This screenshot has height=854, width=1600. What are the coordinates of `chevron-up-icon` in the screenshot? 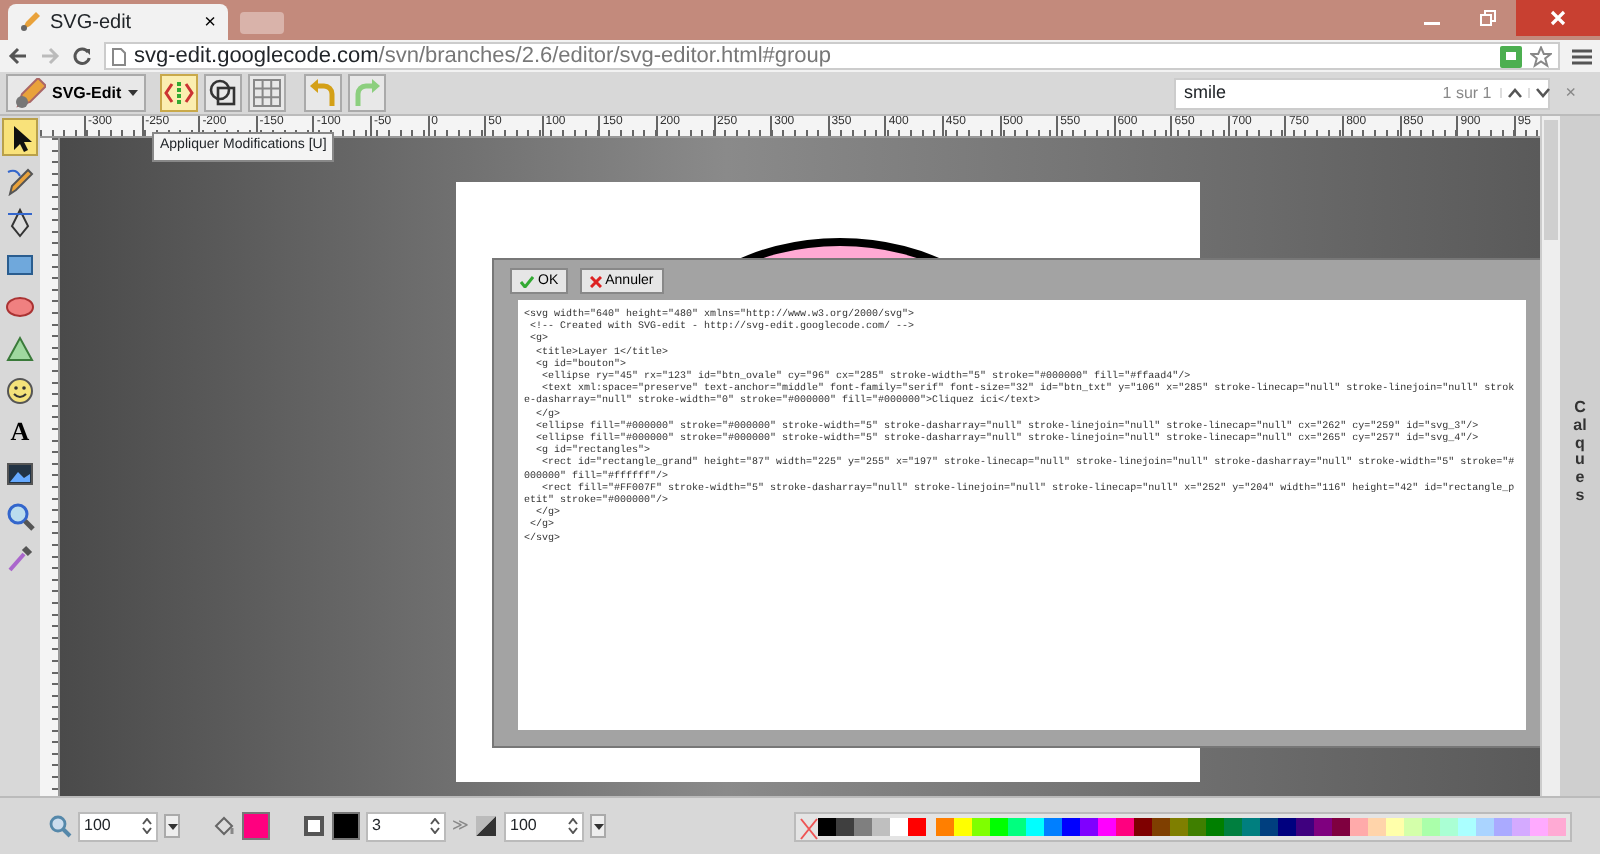 It's located at (1514, 93).